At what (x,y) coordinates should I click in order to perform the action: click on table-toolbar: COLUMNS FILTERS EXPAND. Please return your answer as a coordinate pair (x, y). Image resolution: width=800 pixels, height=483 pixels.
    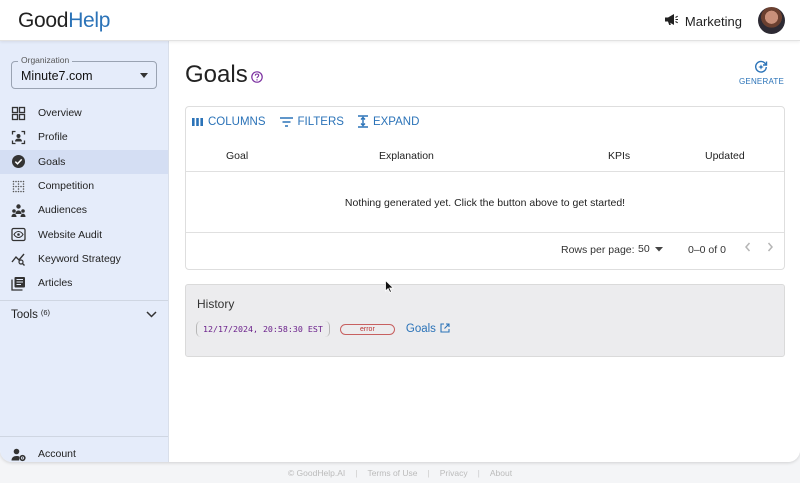
    Looking at the image, I should click on (305, 121).